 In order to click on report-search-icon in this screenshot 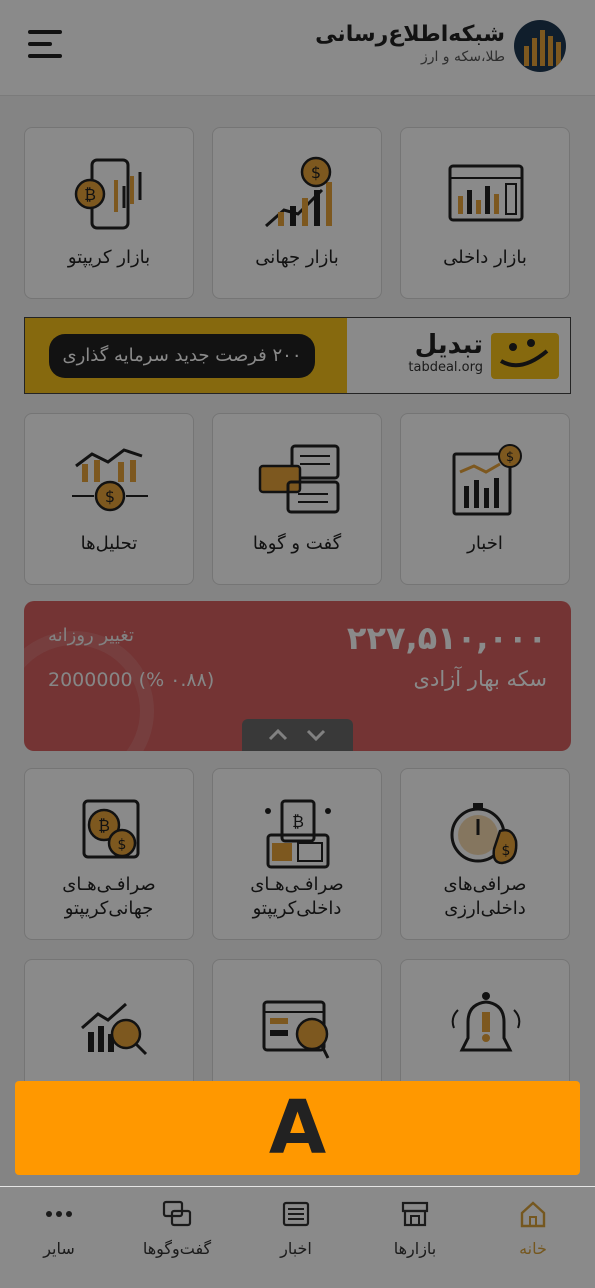, I will do `click(298, 1026)`.